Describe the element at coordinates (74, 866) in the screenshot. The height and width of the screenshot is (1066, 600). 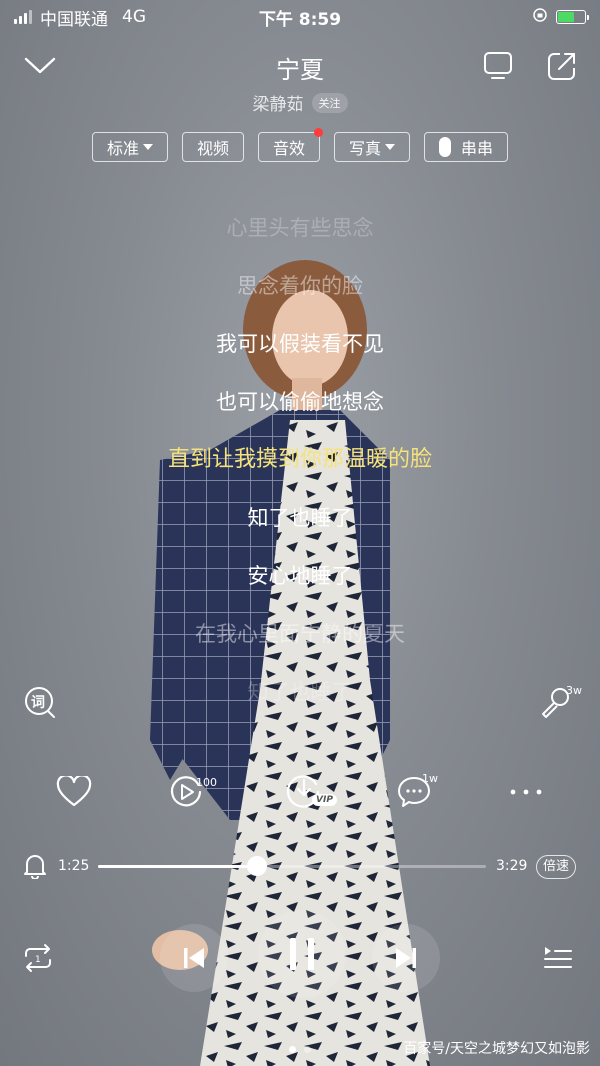
I see `current-time: 1:25` at that location.